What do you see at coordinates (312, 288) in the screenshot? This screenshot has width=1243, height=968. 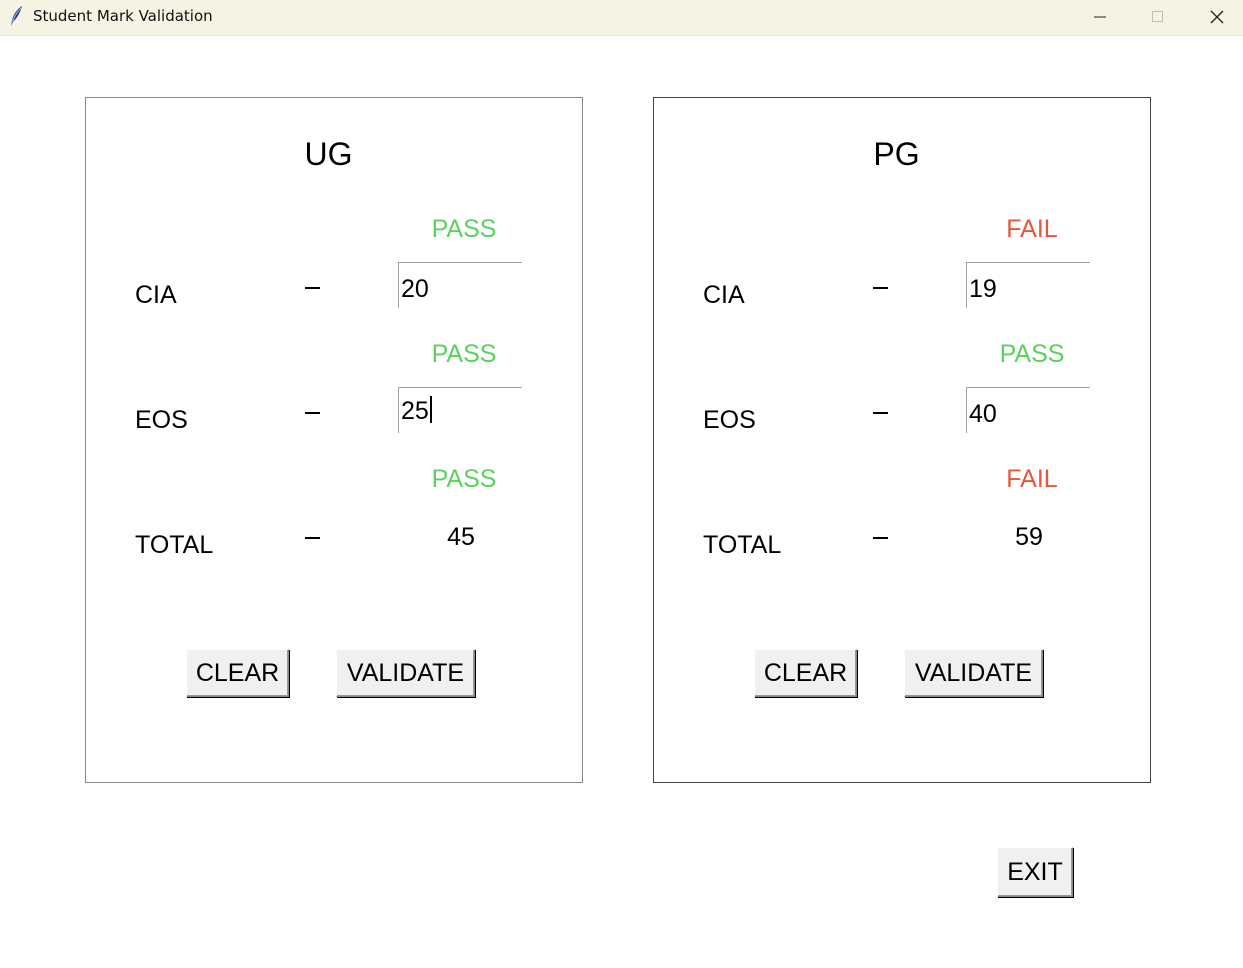 I see `ug-cia-dash` at bounding box center [312, 288].